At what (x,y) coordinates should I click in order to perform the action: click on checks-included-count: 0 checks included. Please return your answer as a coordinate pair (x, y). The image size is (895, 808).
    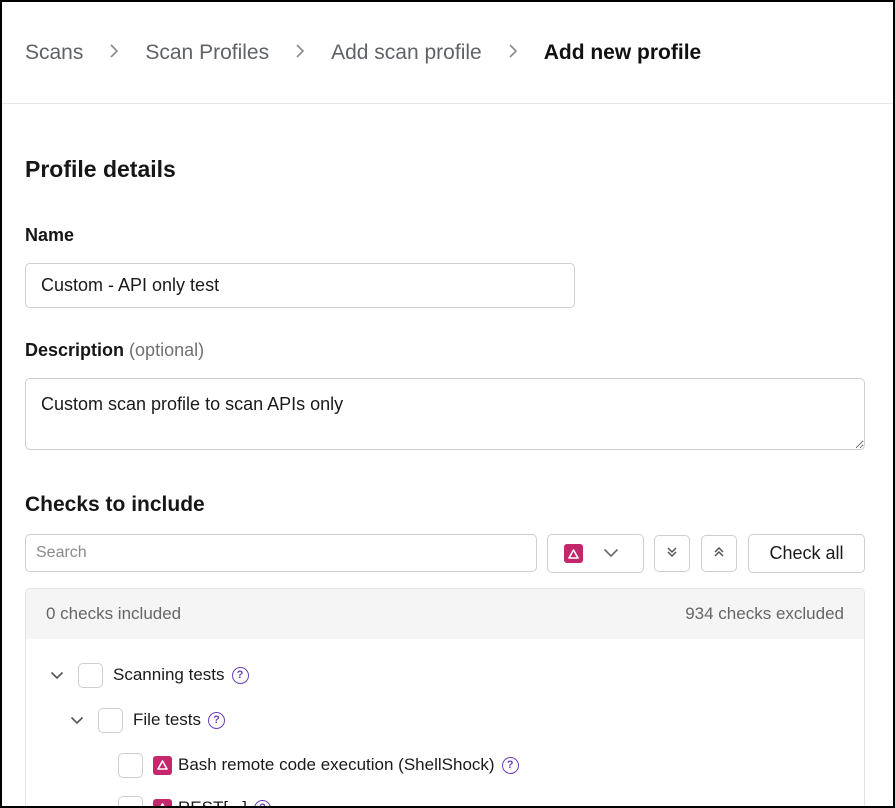
    Looking at the image, I should click on (114, 613).